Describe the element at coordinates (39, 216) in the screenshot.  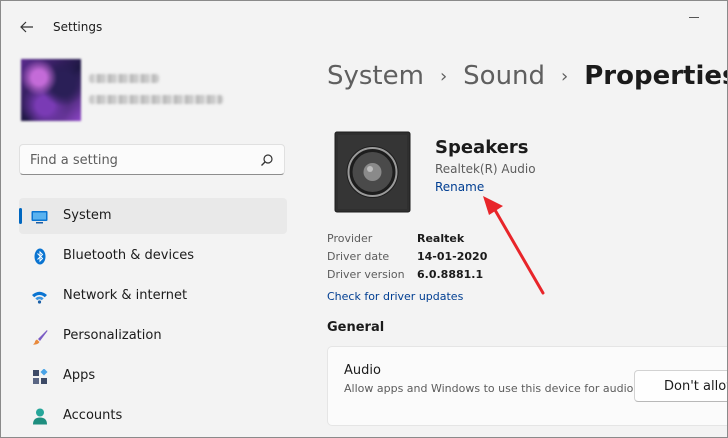
I see `monitor-icon` at that location.